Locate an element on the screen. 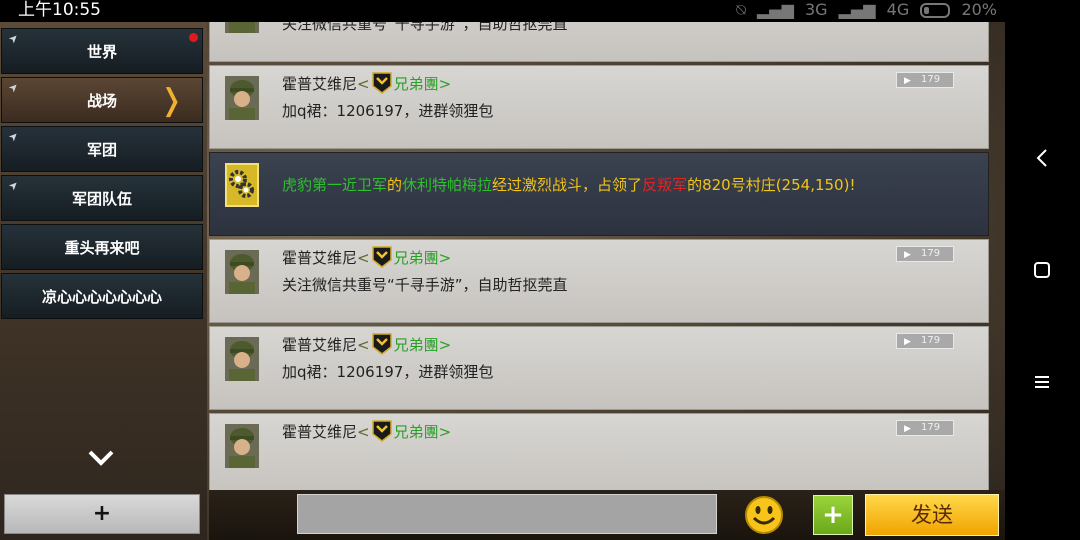  channel-label: 重头再来吧 is located at coordinates (102, 248).